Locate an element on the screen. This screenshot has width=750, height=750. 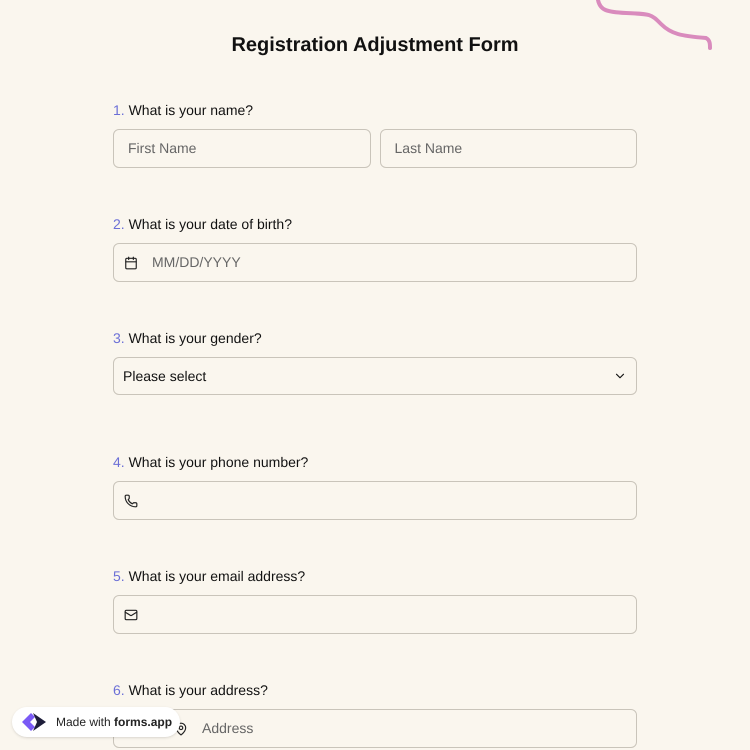
question-label: 6. What is your address? is located at coordinates (191, 690).